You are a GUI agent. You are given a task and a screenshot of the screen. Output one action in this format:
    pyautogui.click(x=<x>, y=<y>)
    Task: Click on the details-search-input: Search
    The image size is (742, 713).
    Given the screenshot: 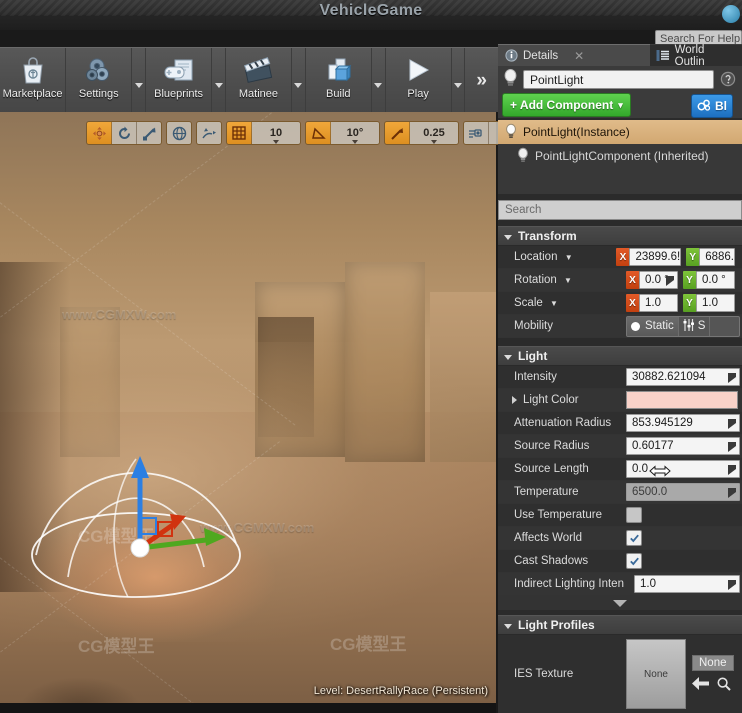 What is the action you would take?
    pyautogui.click(x=620, y=210)
    